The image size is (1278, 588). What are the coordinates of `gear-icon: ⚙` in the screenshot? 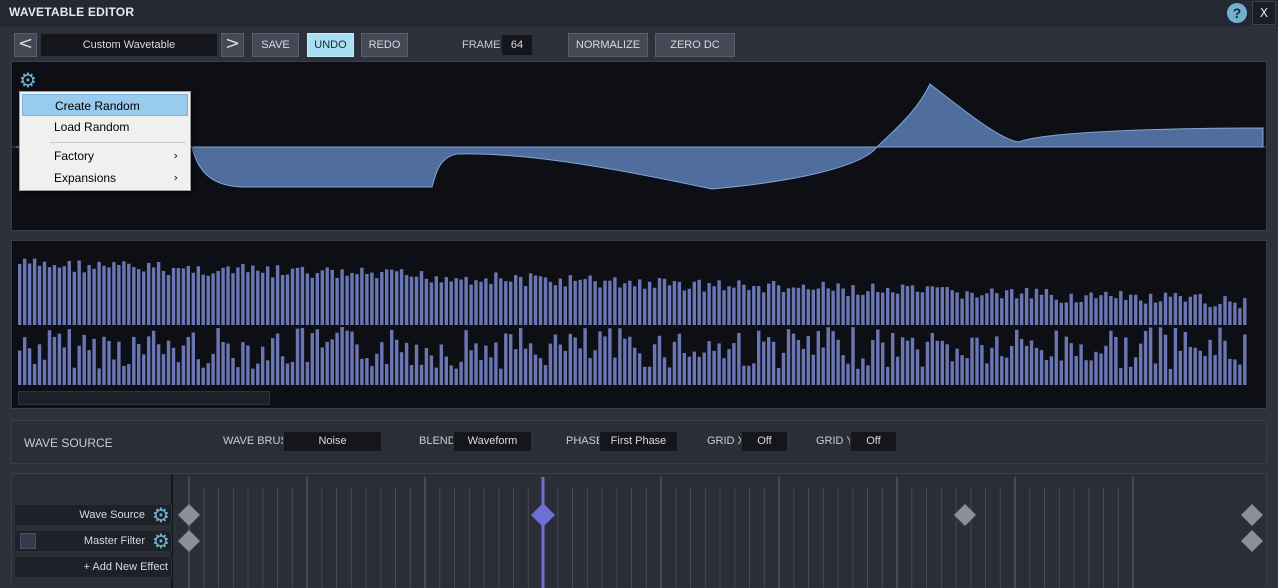 It's located at (161, 541).